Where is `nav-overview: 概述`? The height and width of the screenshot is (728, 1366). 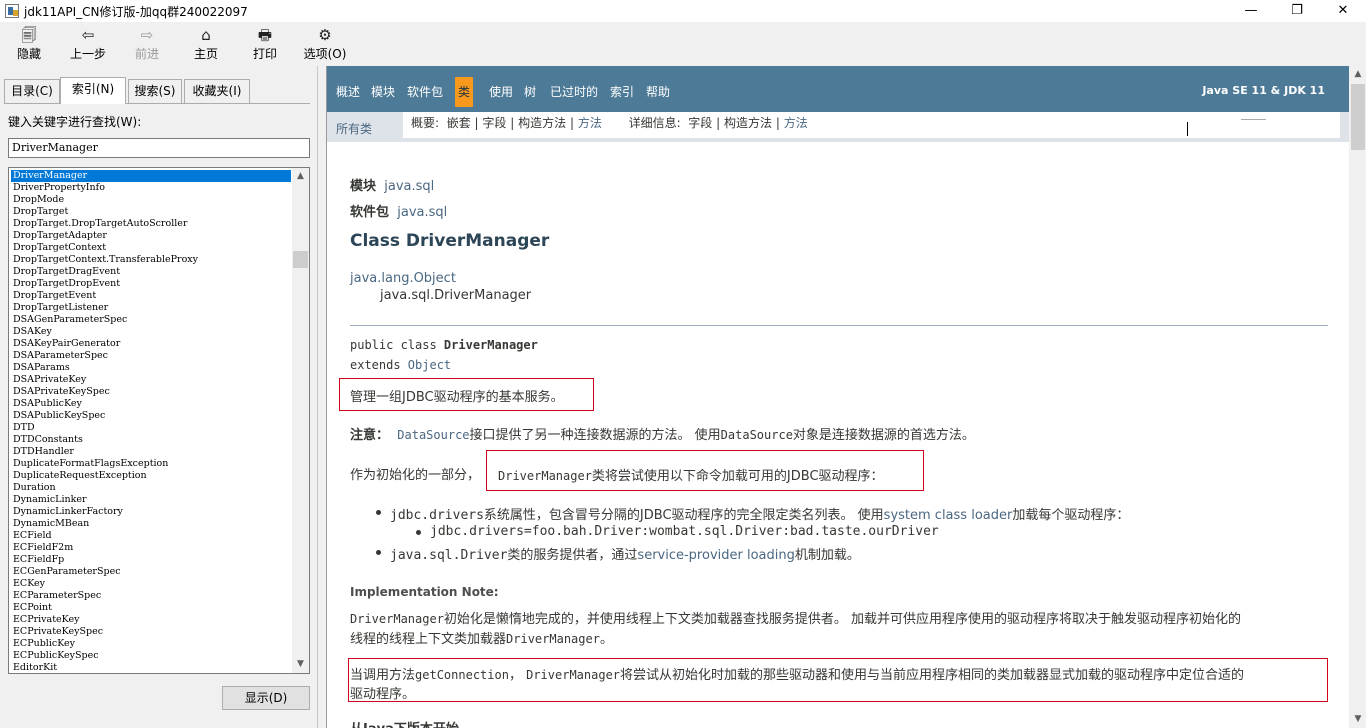 nav-overview: 概述 is located at coordinates (348, 92).